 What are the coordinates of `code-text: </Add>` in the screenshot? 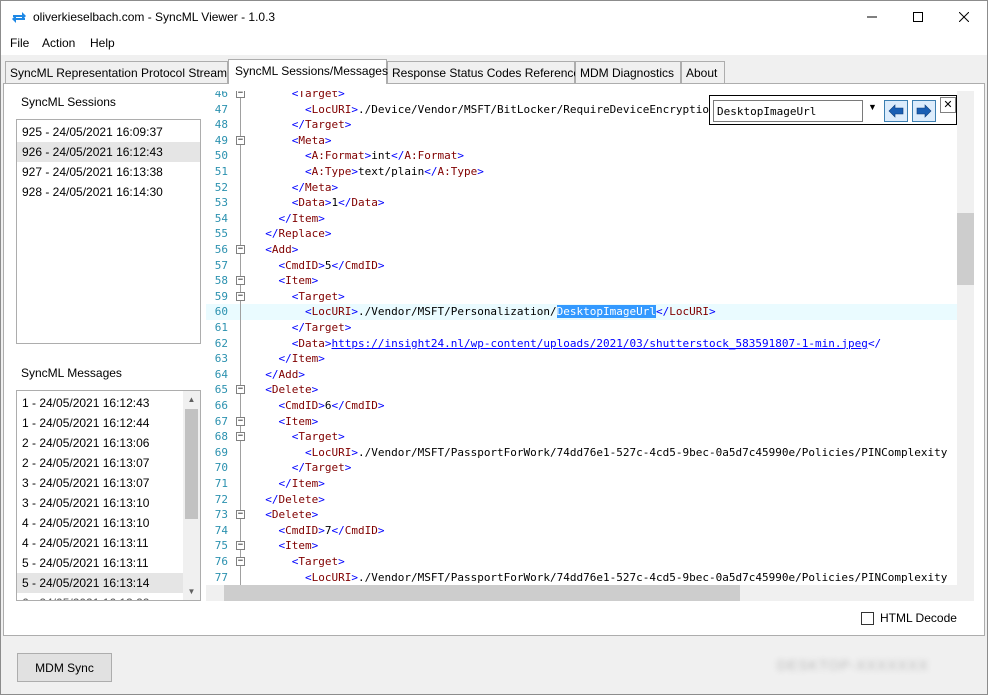 It's located at (278, 375).